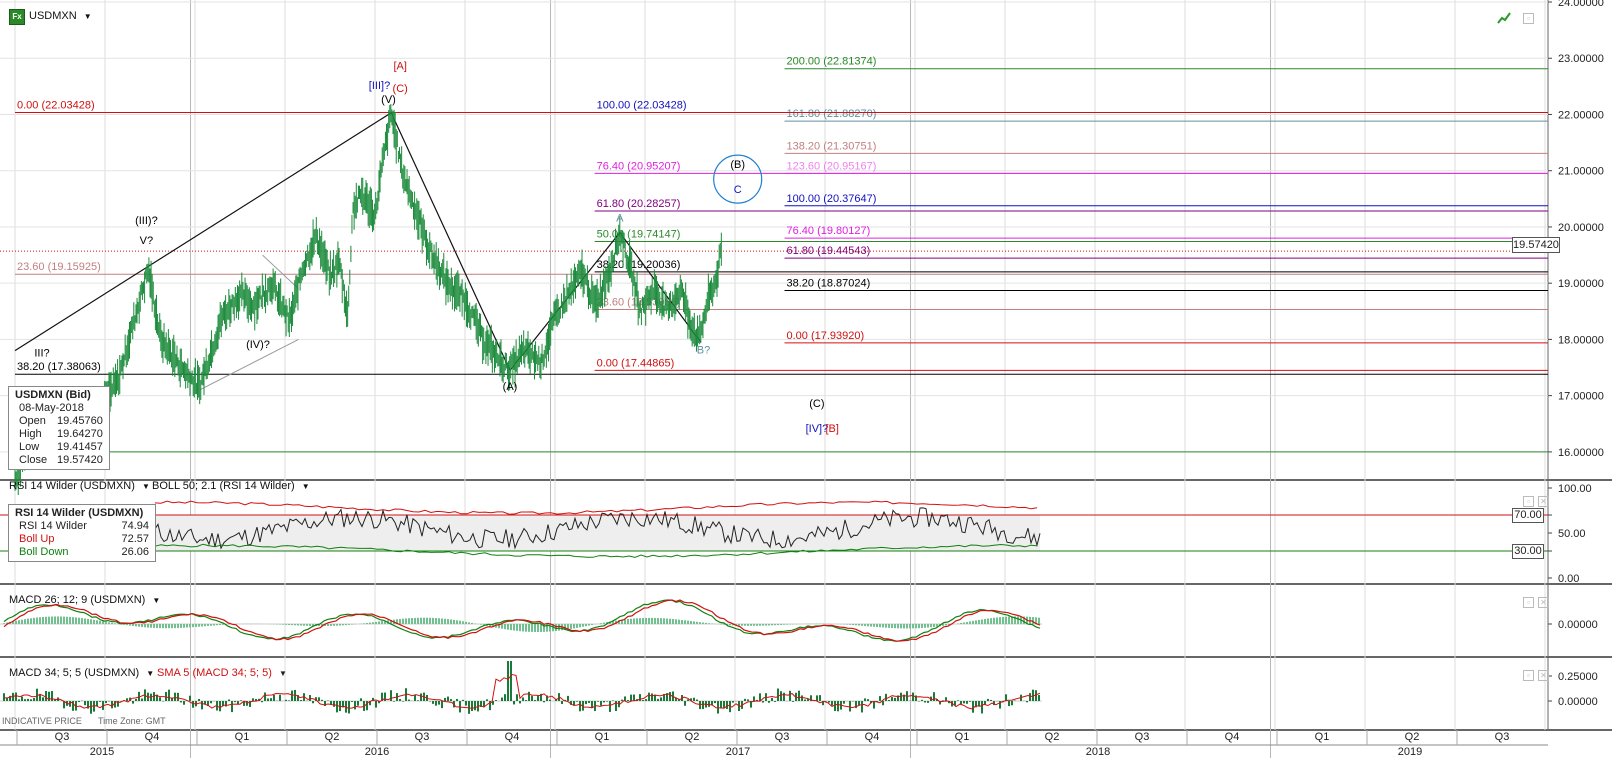 The height and width of the screenshot is (758, 1612). Describe the element at coordinates (74, 673) in the screenshot. I see `macd2-title: MACD 34; 5; 5 (USDMXN)` at that location.